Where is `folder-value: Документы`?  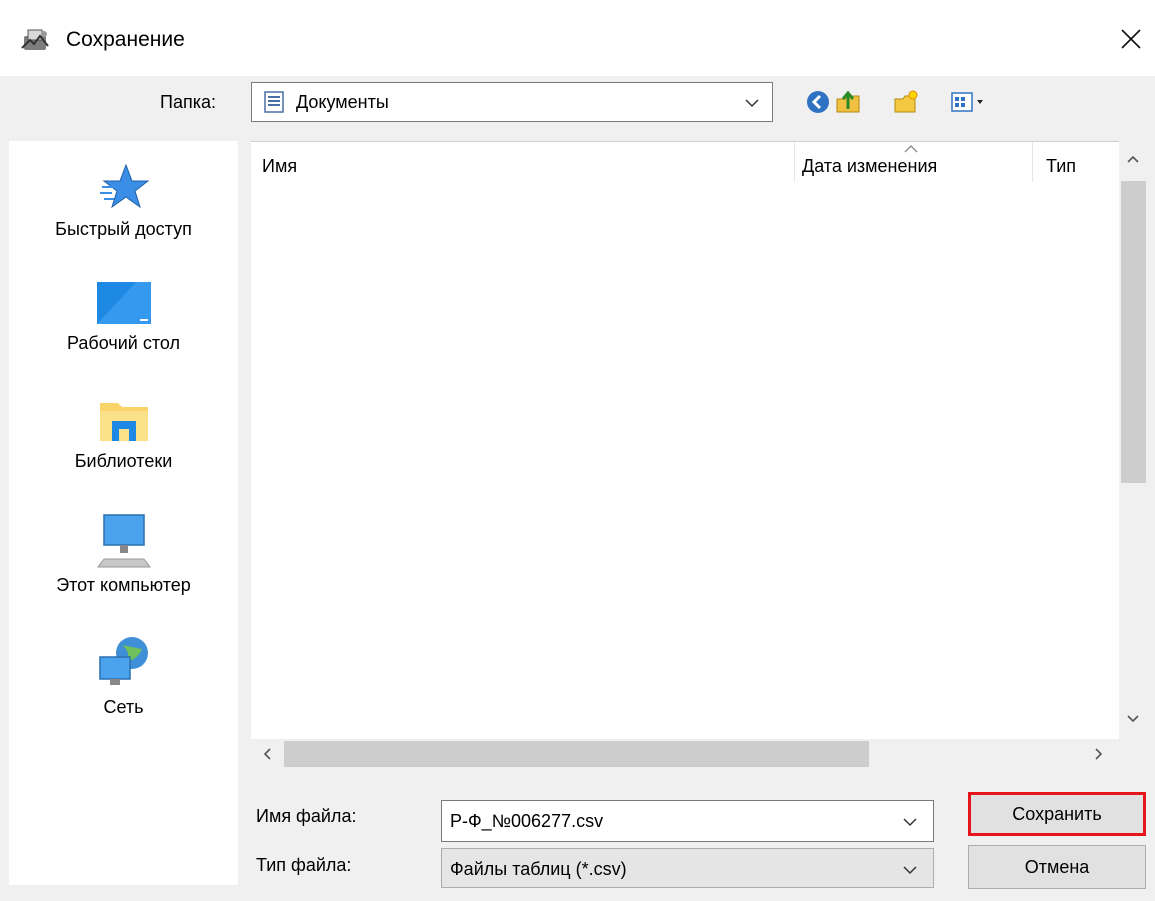
folder-value: Документы is located at coordinates (342, 102).